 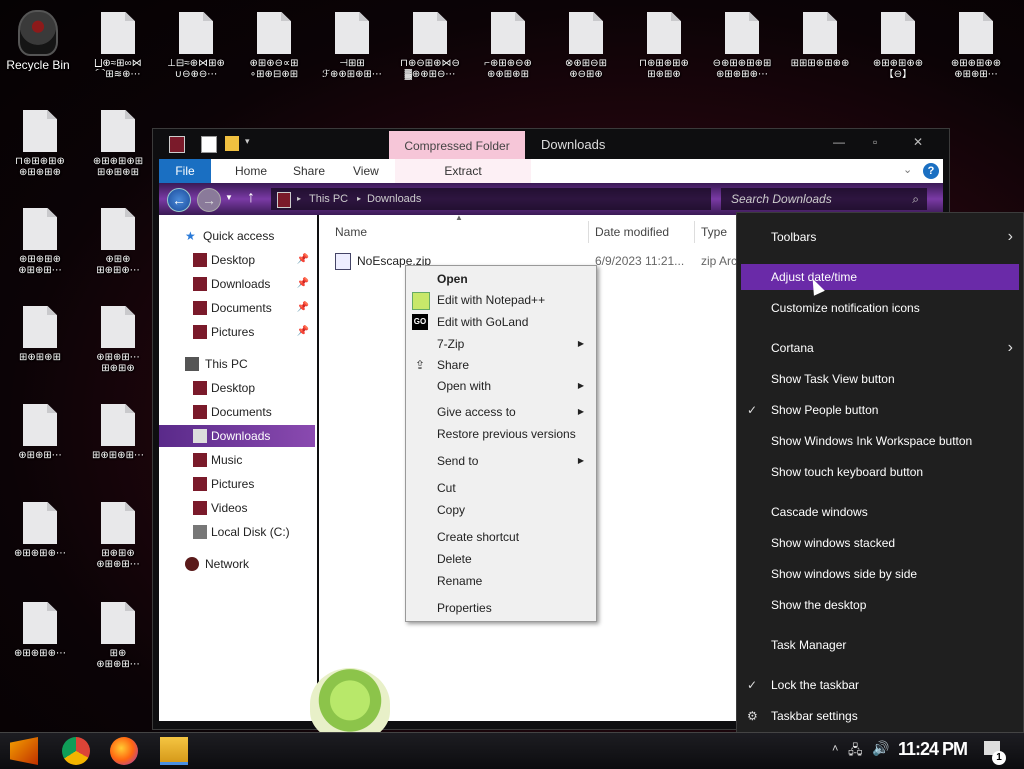 I want to click on nav-pc-downloads: Downloads, so click(x=237, y=436).